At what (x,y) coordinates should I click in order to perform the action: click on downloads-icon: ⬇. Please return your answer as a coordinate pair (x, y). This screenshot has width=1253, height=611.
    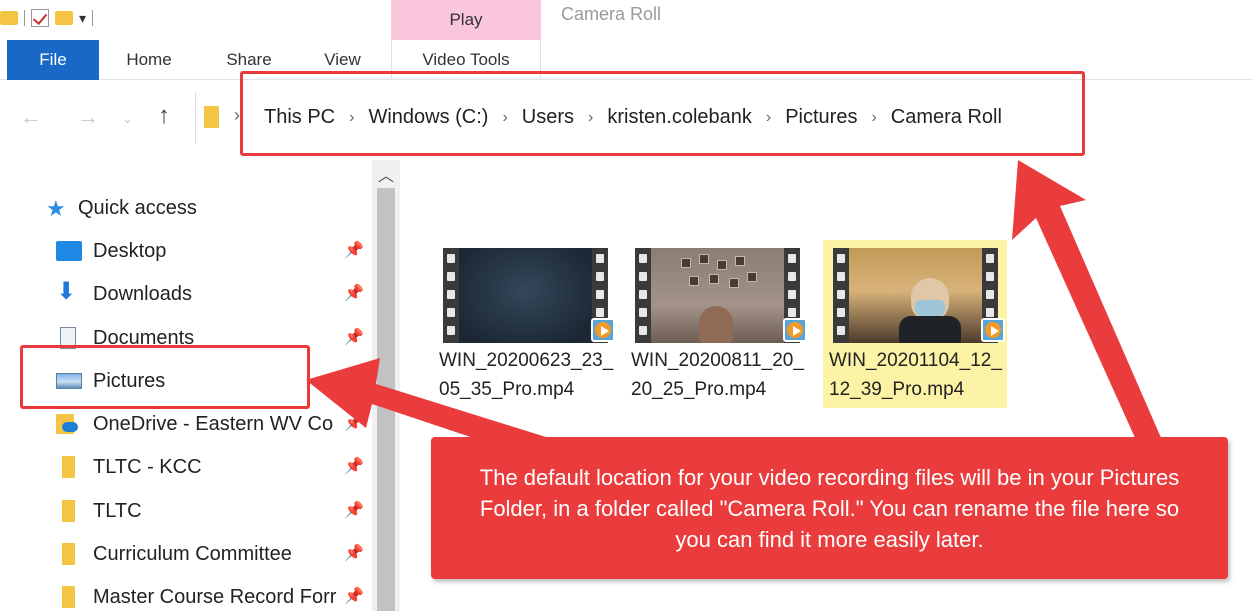
    Looking at the image, I should click on (66, 291).